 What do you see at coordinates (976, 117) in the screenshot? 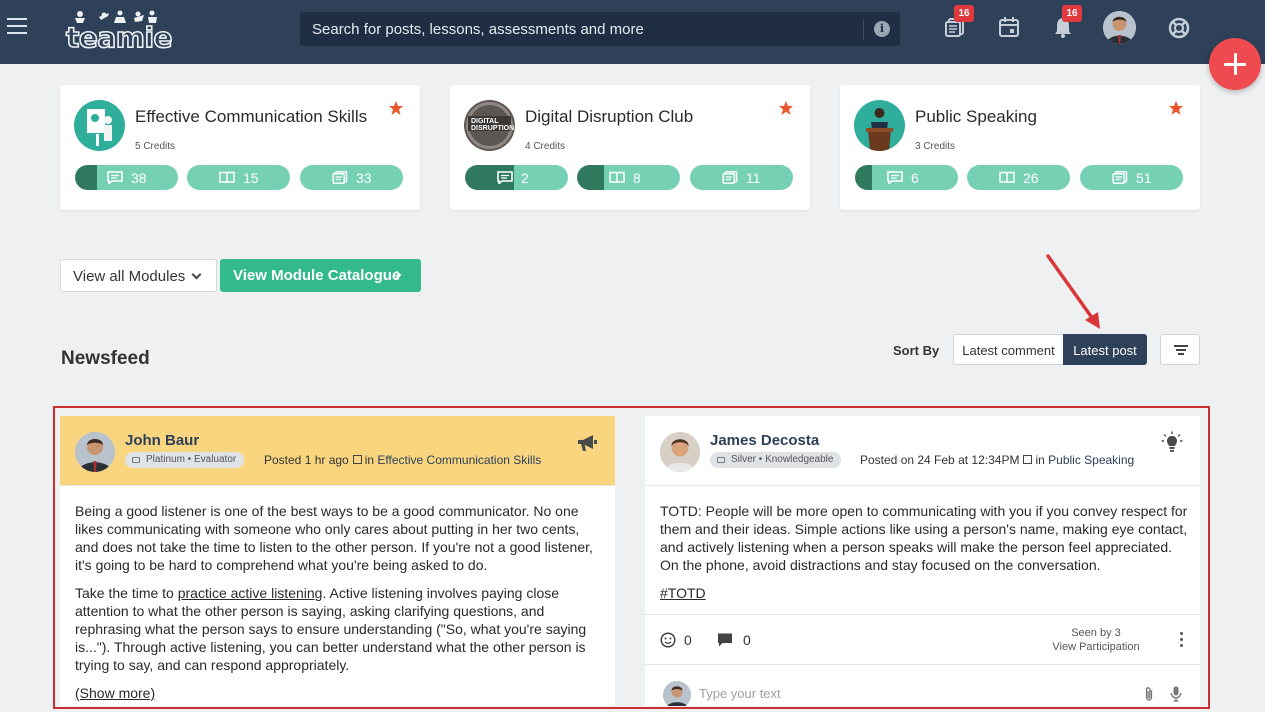
I see `module-title: Public Speaking` at bounding box center [976, 117].